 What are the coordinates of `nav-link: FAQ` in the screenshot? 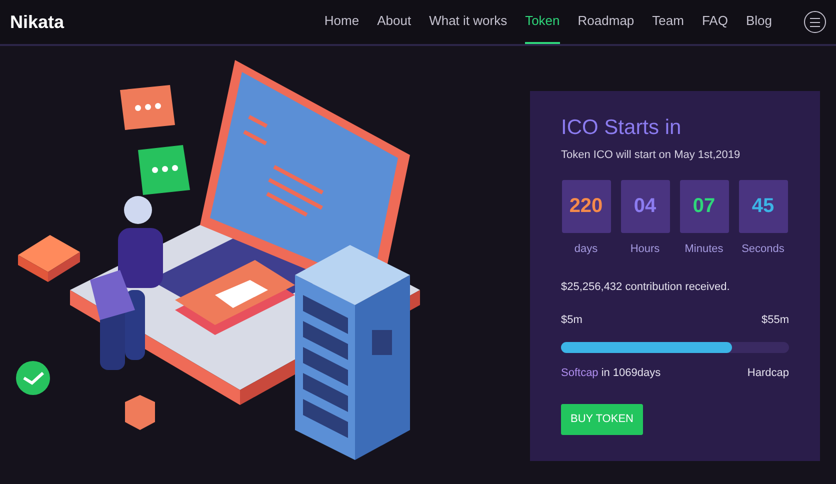 It's located at (715, 22).